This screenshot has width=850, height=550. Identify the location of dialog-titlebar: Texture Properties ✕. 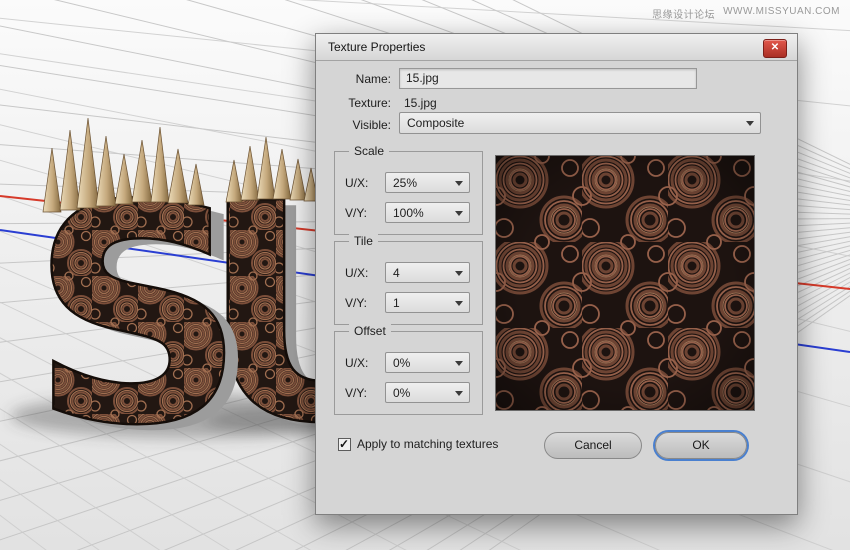
(556, 47).